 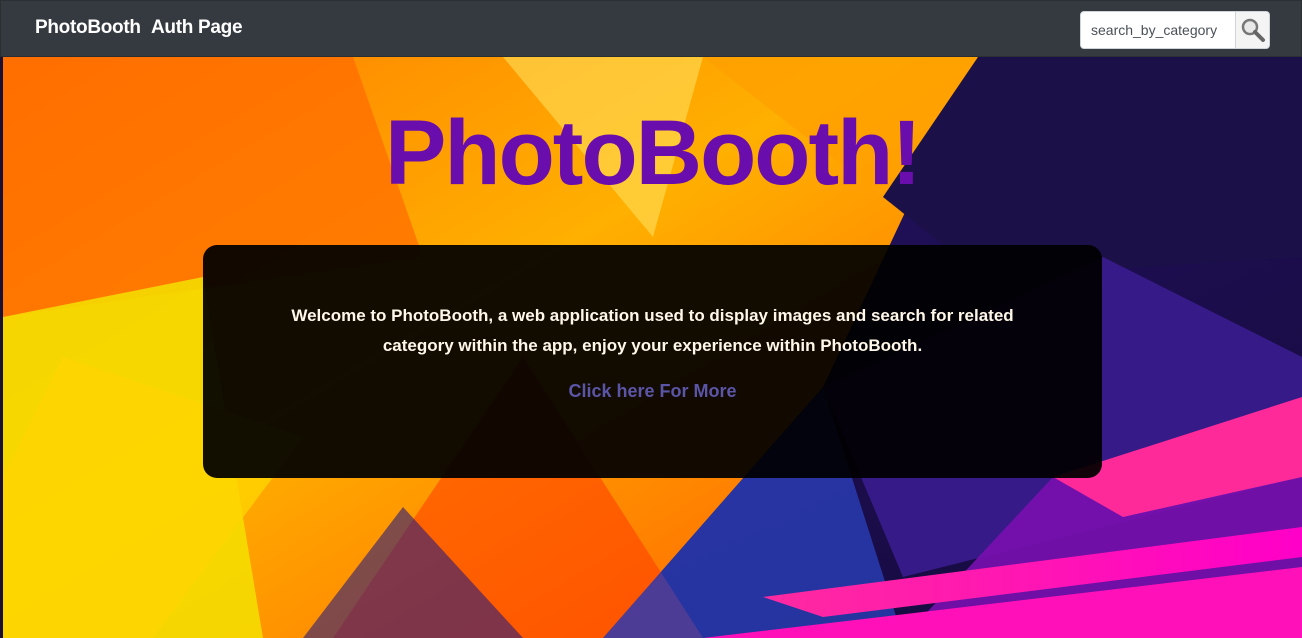 I want to click on navbar: PhotoBooth Auth Page, so click(x=651, y=28).